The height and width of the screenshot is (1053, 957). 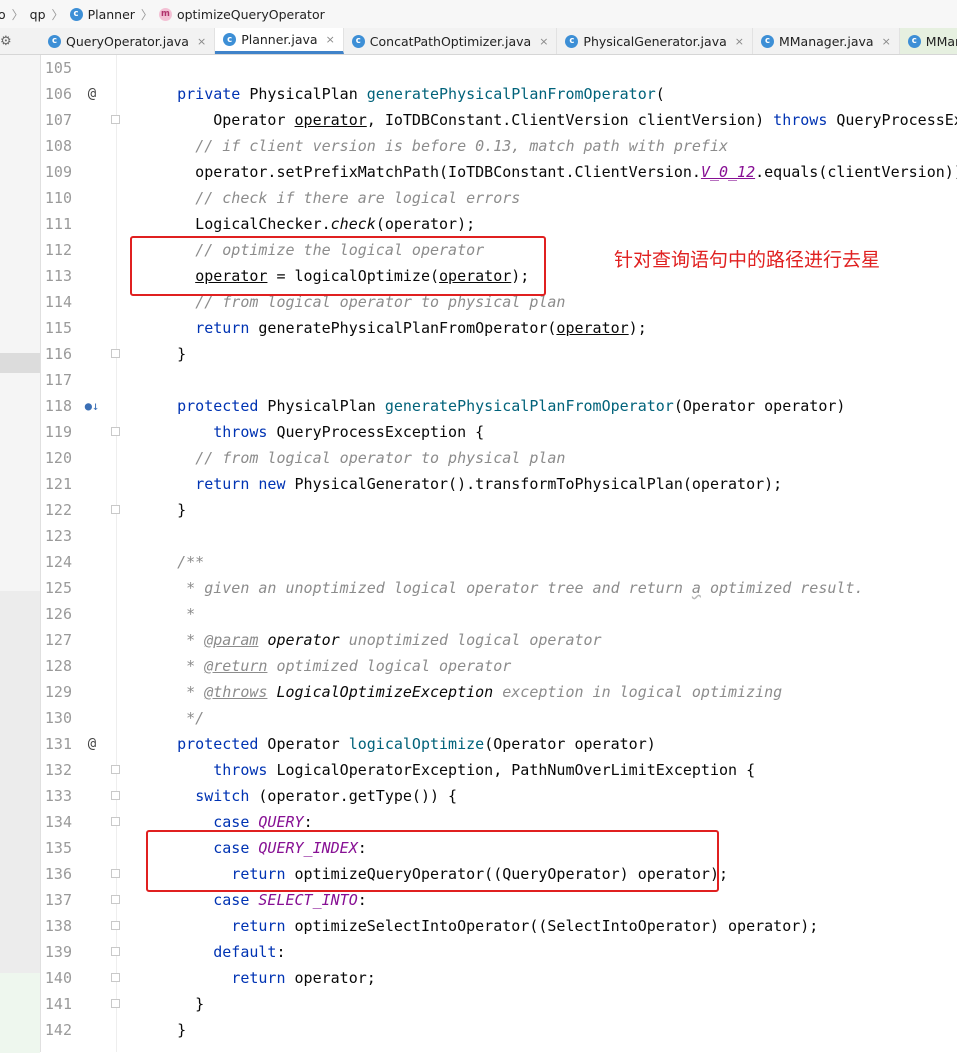 What do you see at coordinates (58, 926) in the screenshot?
I see `line-number: 138` at bounding box center [58, 926].